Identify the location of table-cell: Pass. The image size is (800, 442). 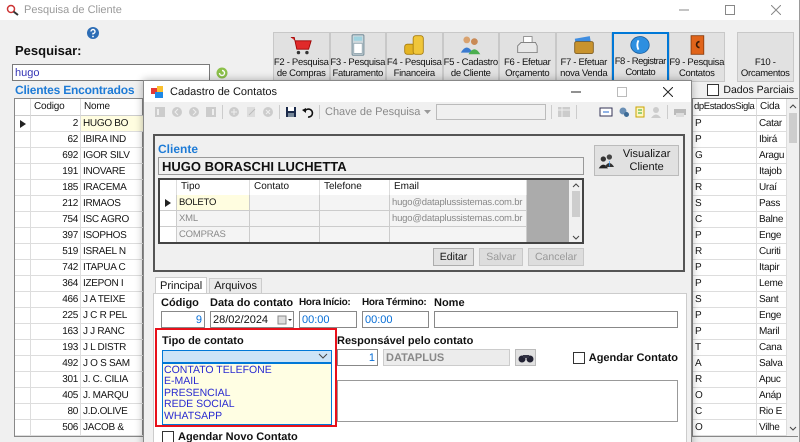
(772, 204).